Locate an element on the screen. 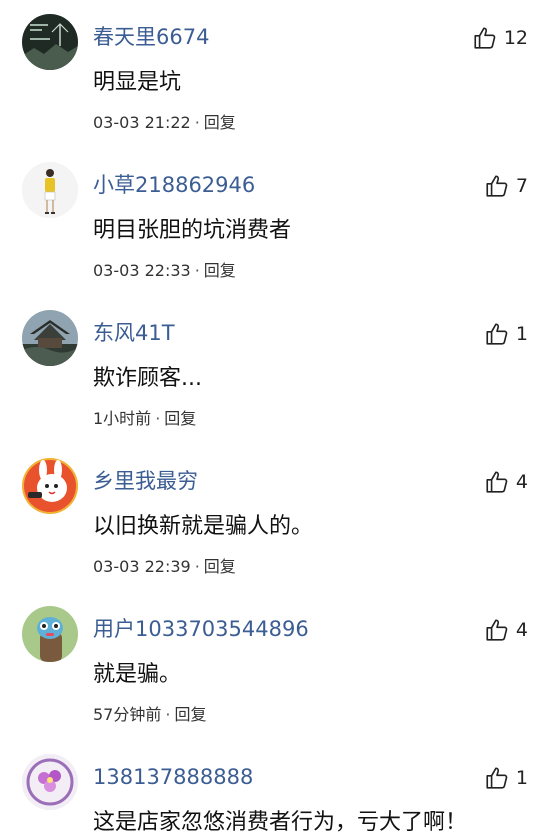 The height and width of the screenshot is (838, 550). comment-meta: 03-03 22:33 · 回复 is located at coordinates (164, 271).